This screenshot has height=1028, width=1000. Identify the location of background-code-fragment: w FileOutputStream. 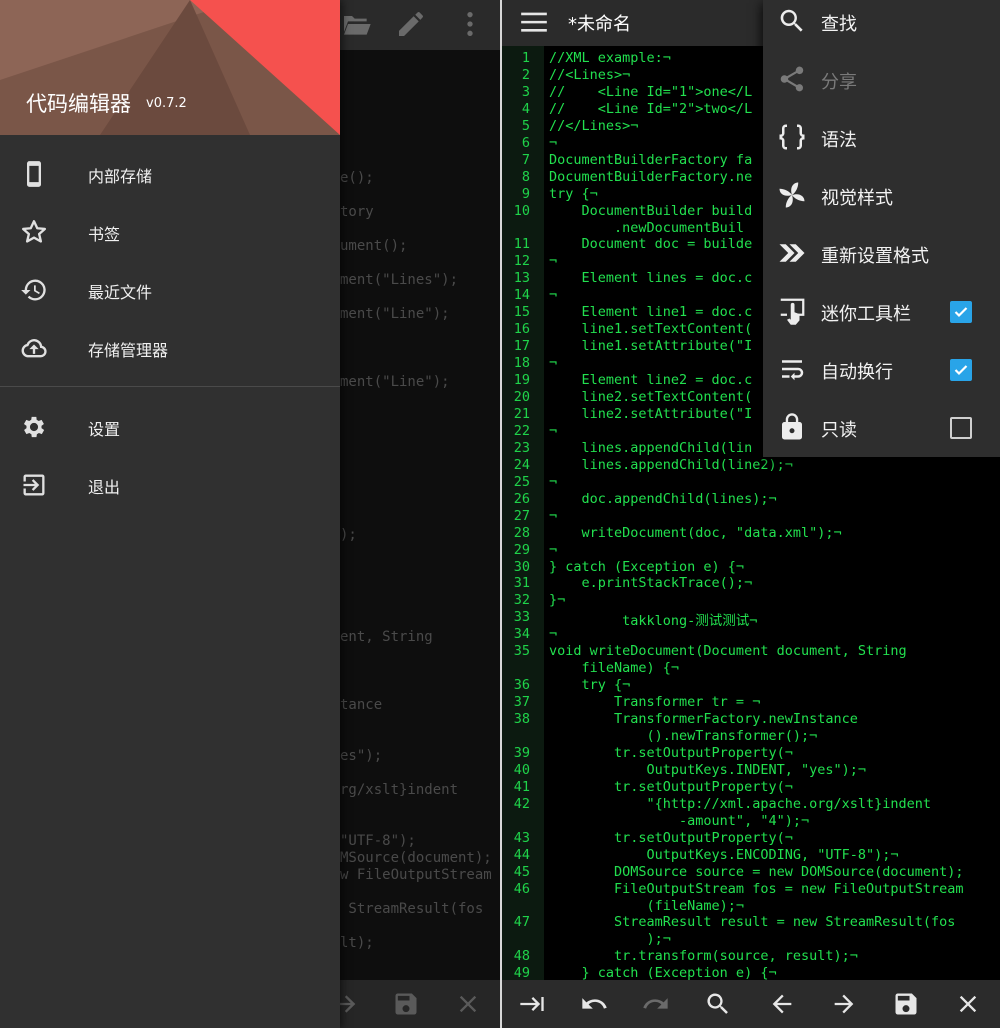
(416, 875).